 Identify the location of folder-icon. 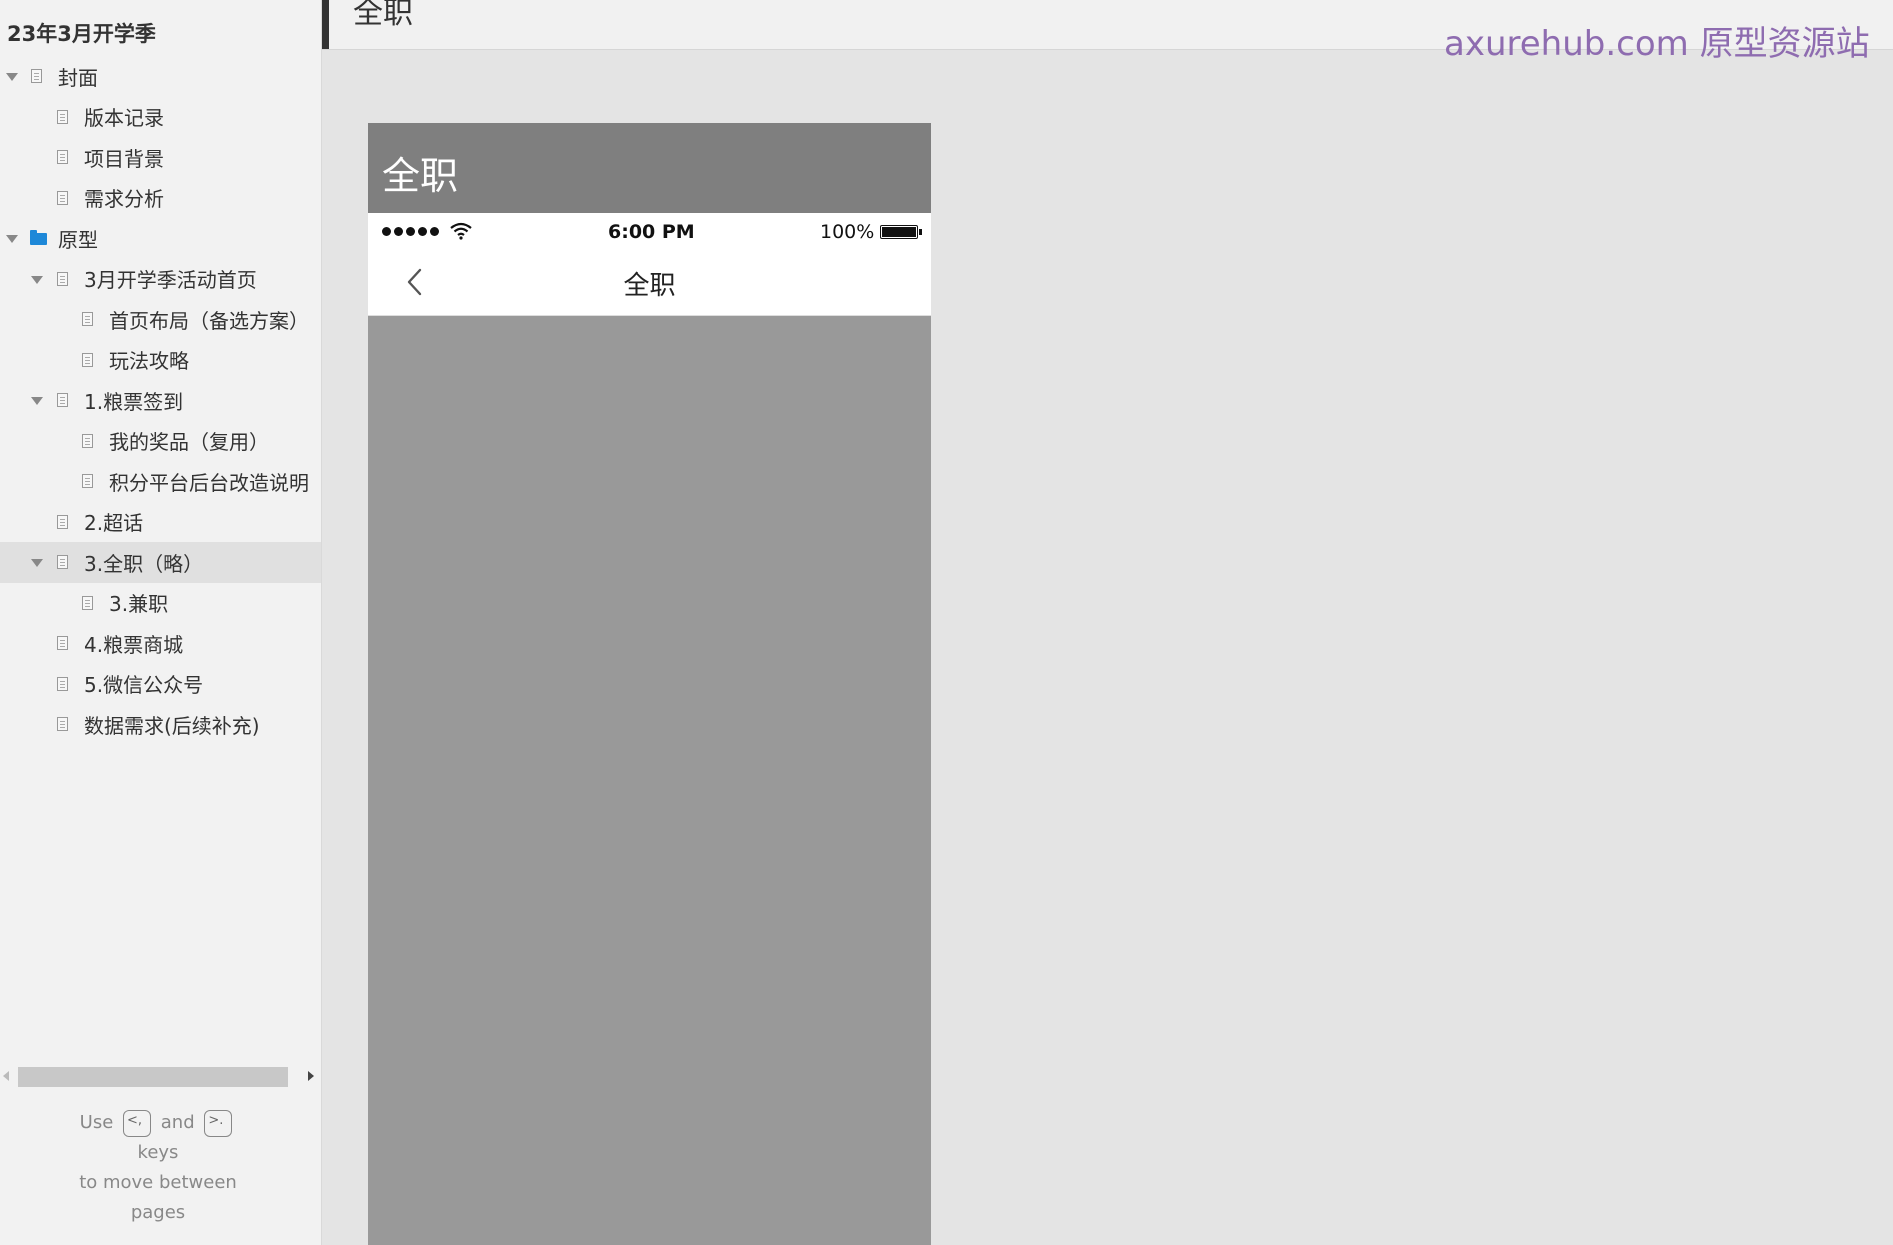
(38, 237).